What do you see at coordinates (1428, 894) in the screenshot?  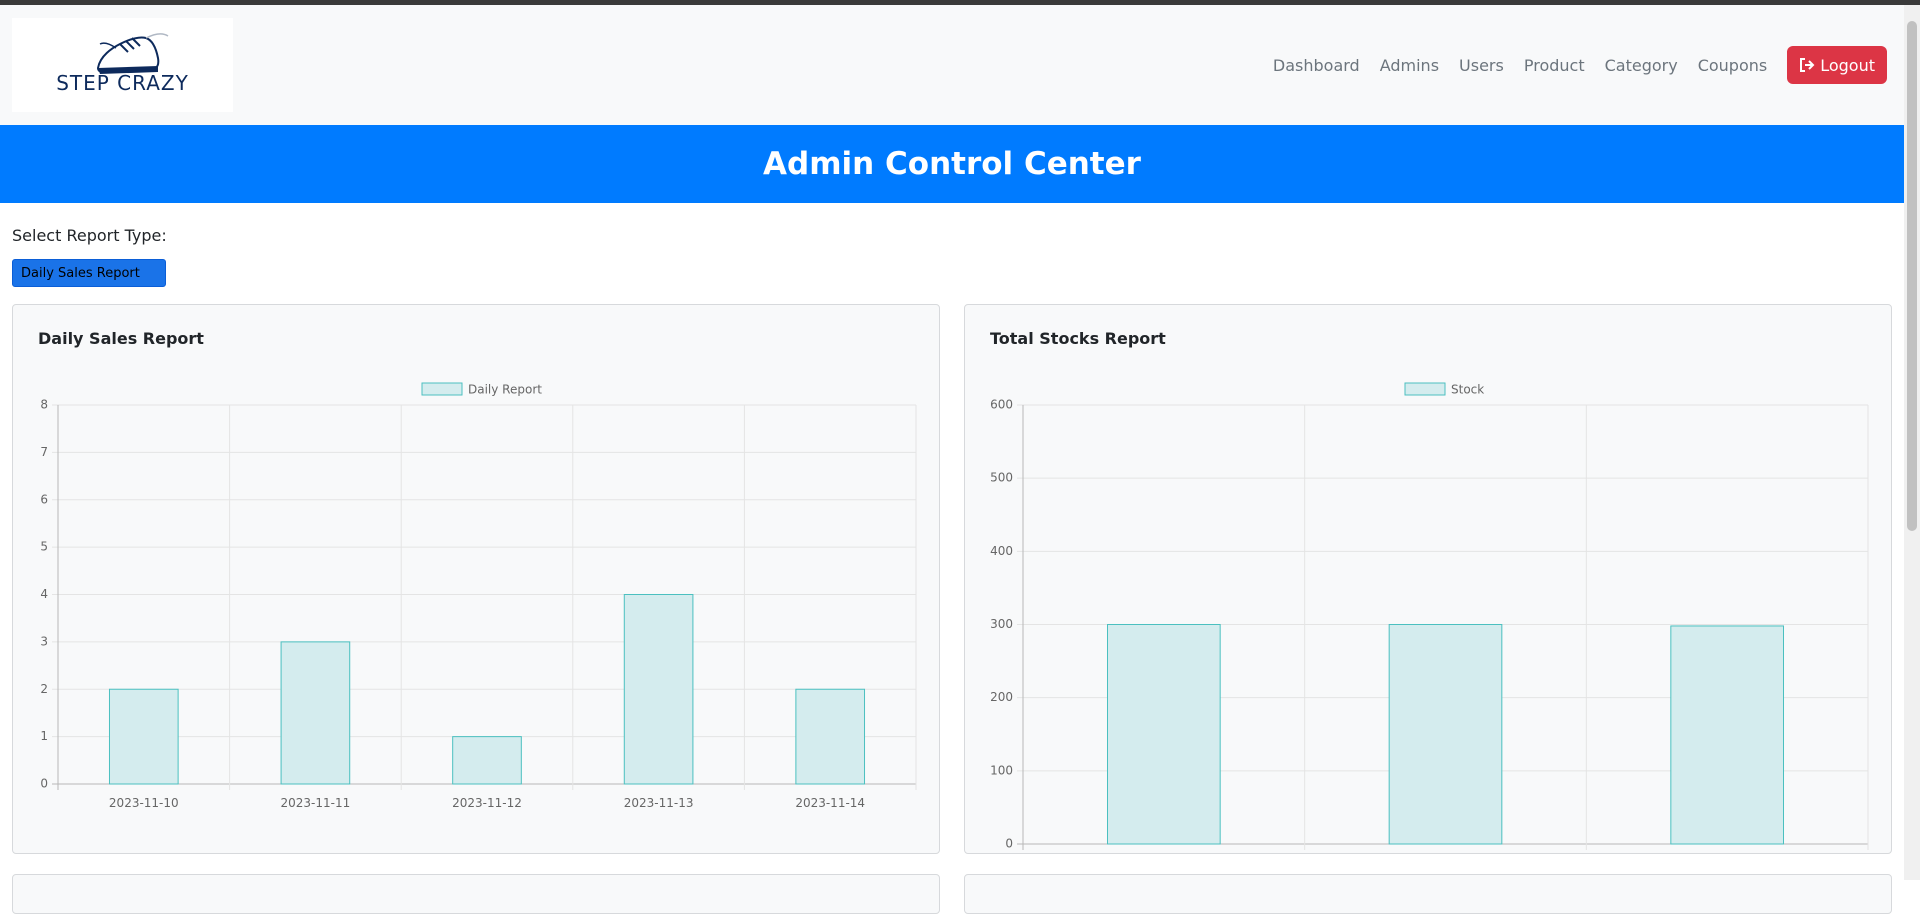 I see `next-card-right` at bounding box center [1428, 894].